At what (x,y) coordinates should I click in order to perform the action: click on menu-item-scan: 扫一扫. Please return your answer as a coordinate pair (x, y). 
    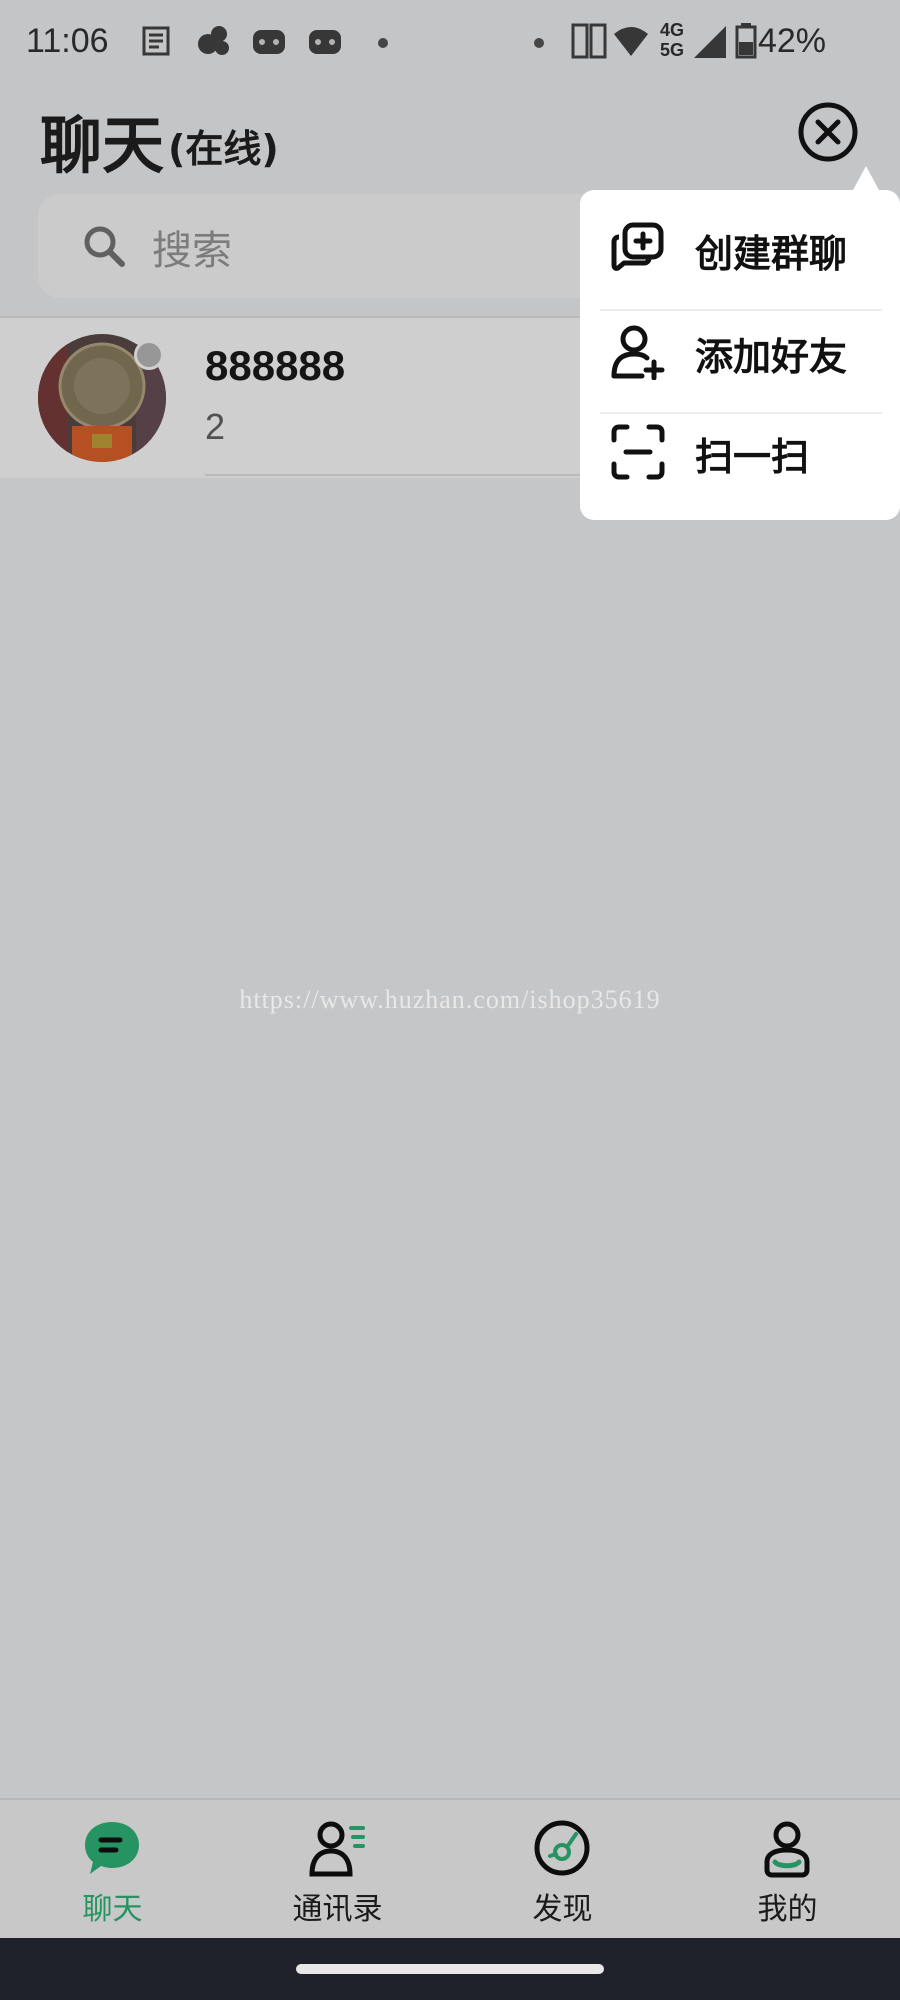
    Looking at the image, I should click on (740, 449).